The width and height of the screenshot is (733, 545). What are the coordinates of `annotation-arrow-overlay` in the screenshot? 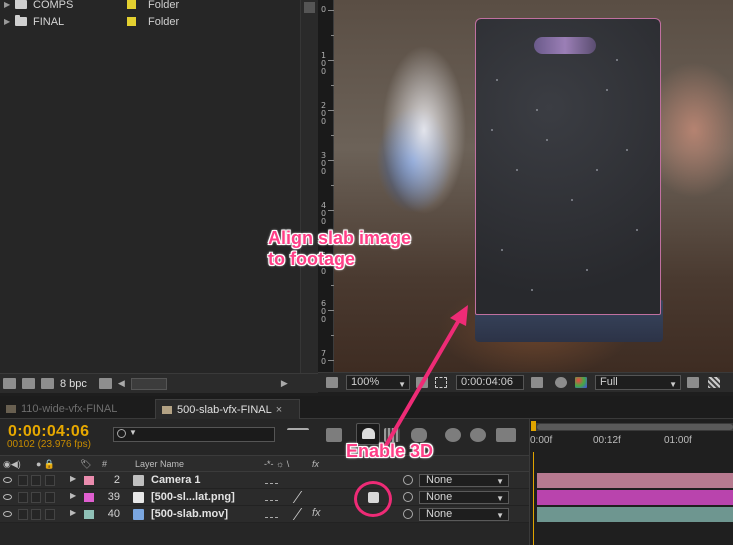 It's located at (425, 377).